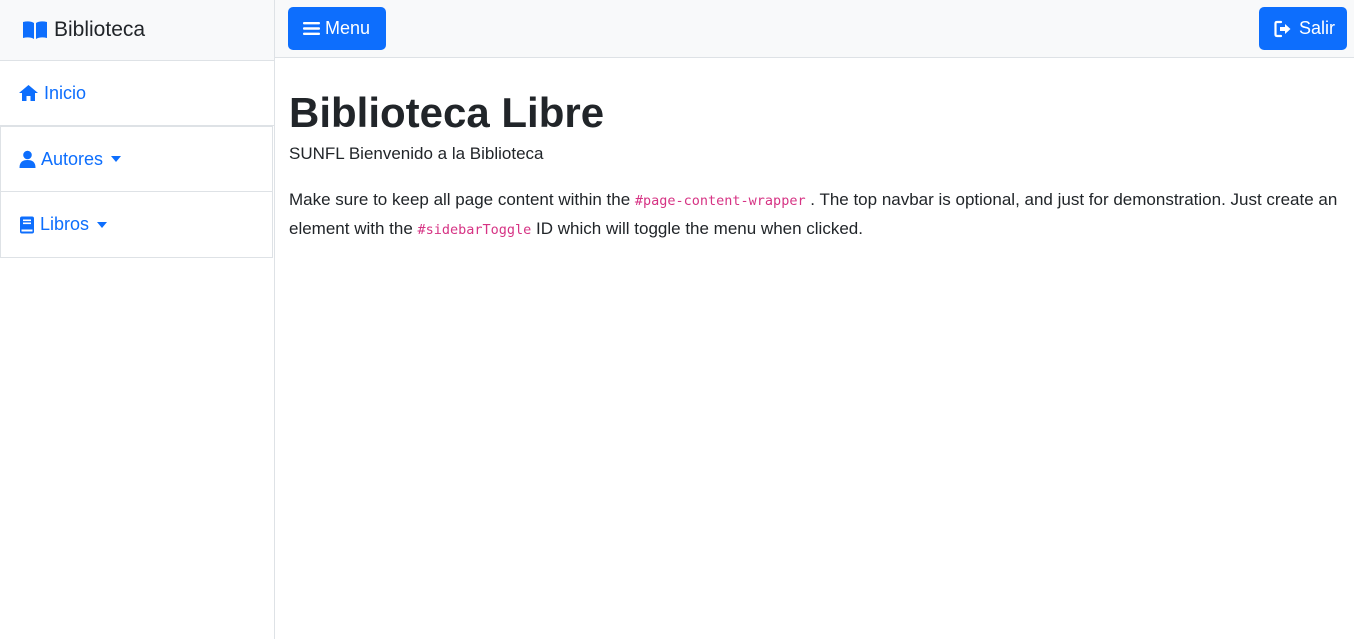 This screenshot has height=639, width=1354. What do you see at coordinates (720, 201) in the screenshot?
I see `code-snippet: #page-content-wrapper` at bounding box center [720, 201].